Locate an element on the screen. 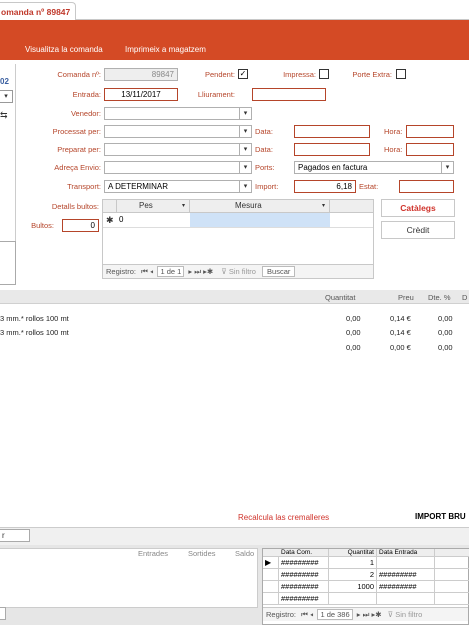 Image resolution: width=469 pixels, height=625 pixels. credit-button: Crèdit is located at coordinates (418, 230).